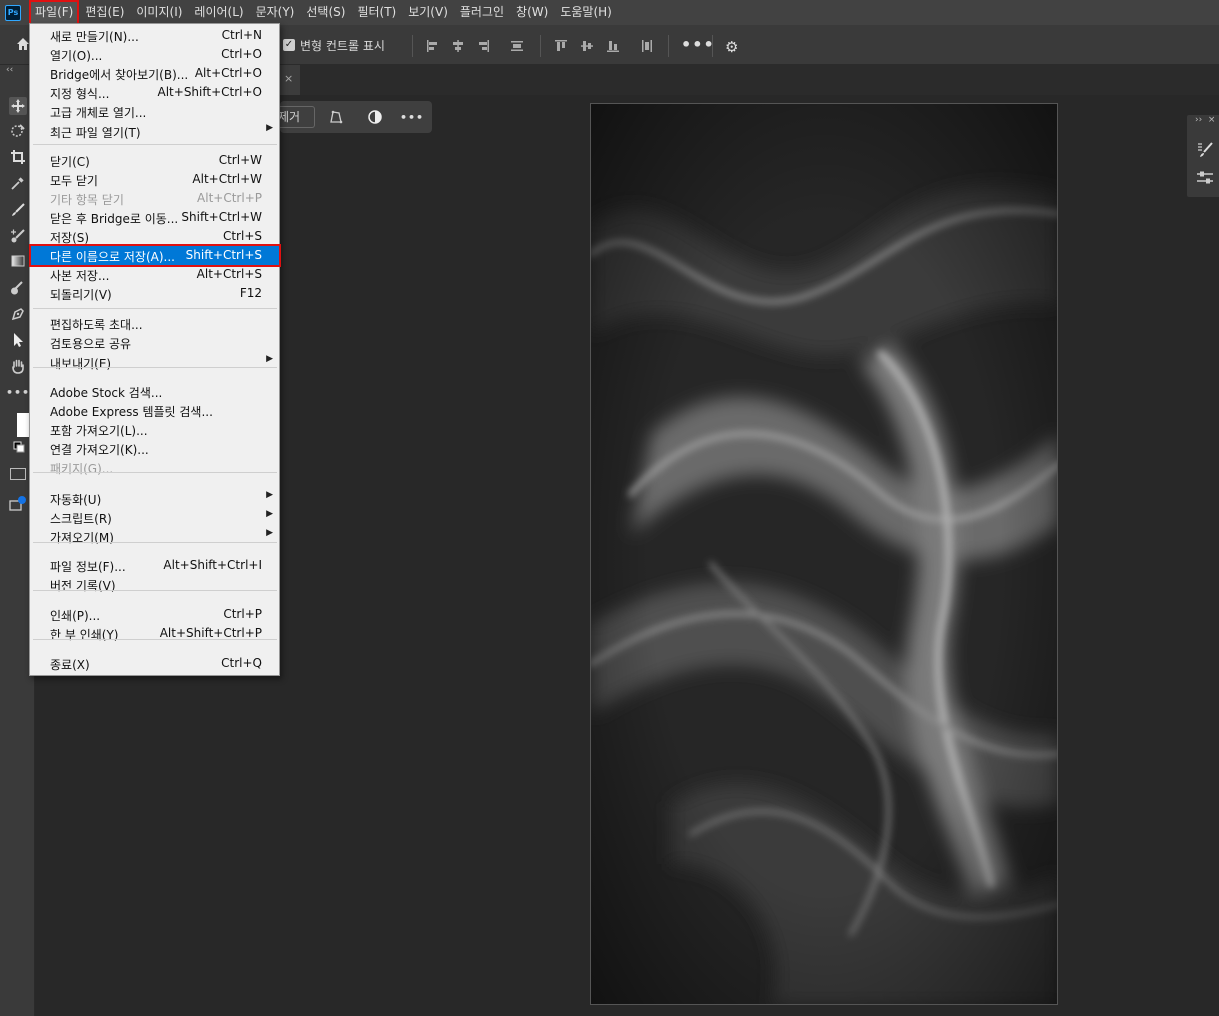 Image resolution: width=1219 pixels, height=1016 pixels. Describe the element at coordinates (731, 47) in the screenshot. I see `gear-icon: ⚙` at that location.